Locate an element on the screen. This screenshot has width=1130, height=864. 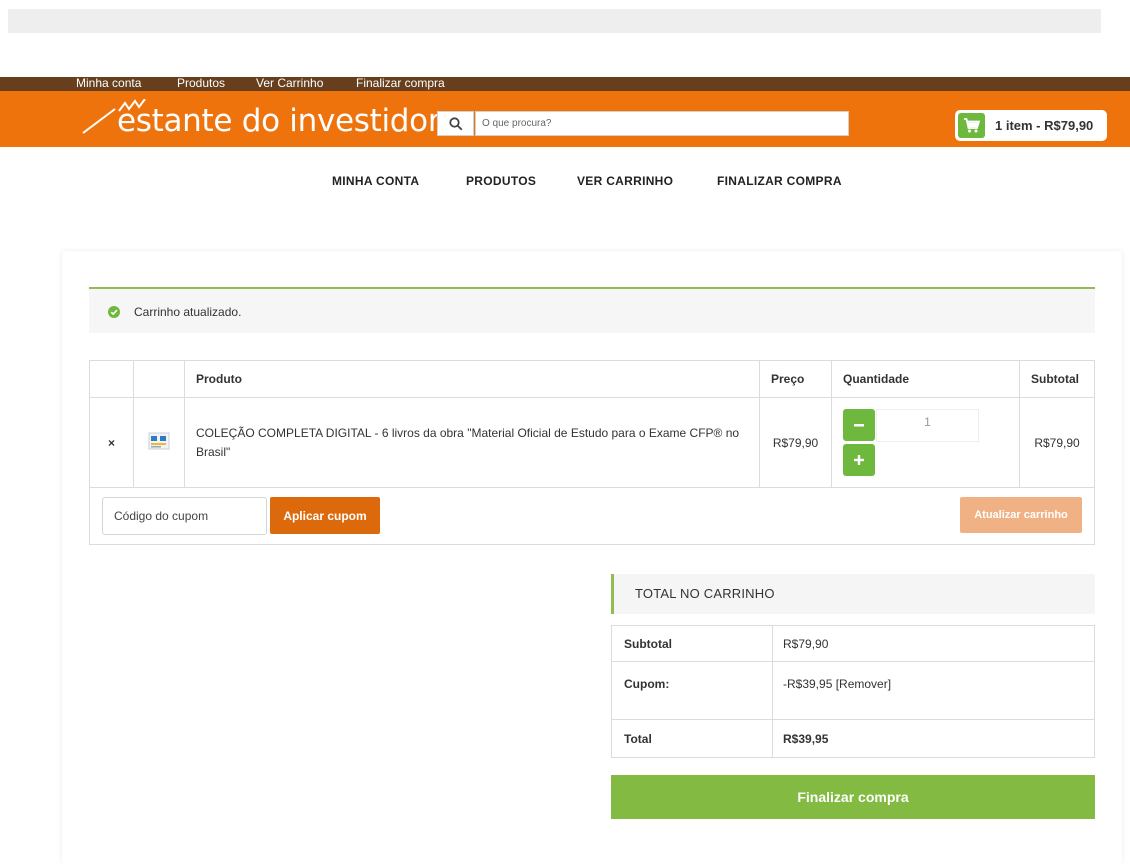
quantity-decrease-button is located at coordinates (859, 425).